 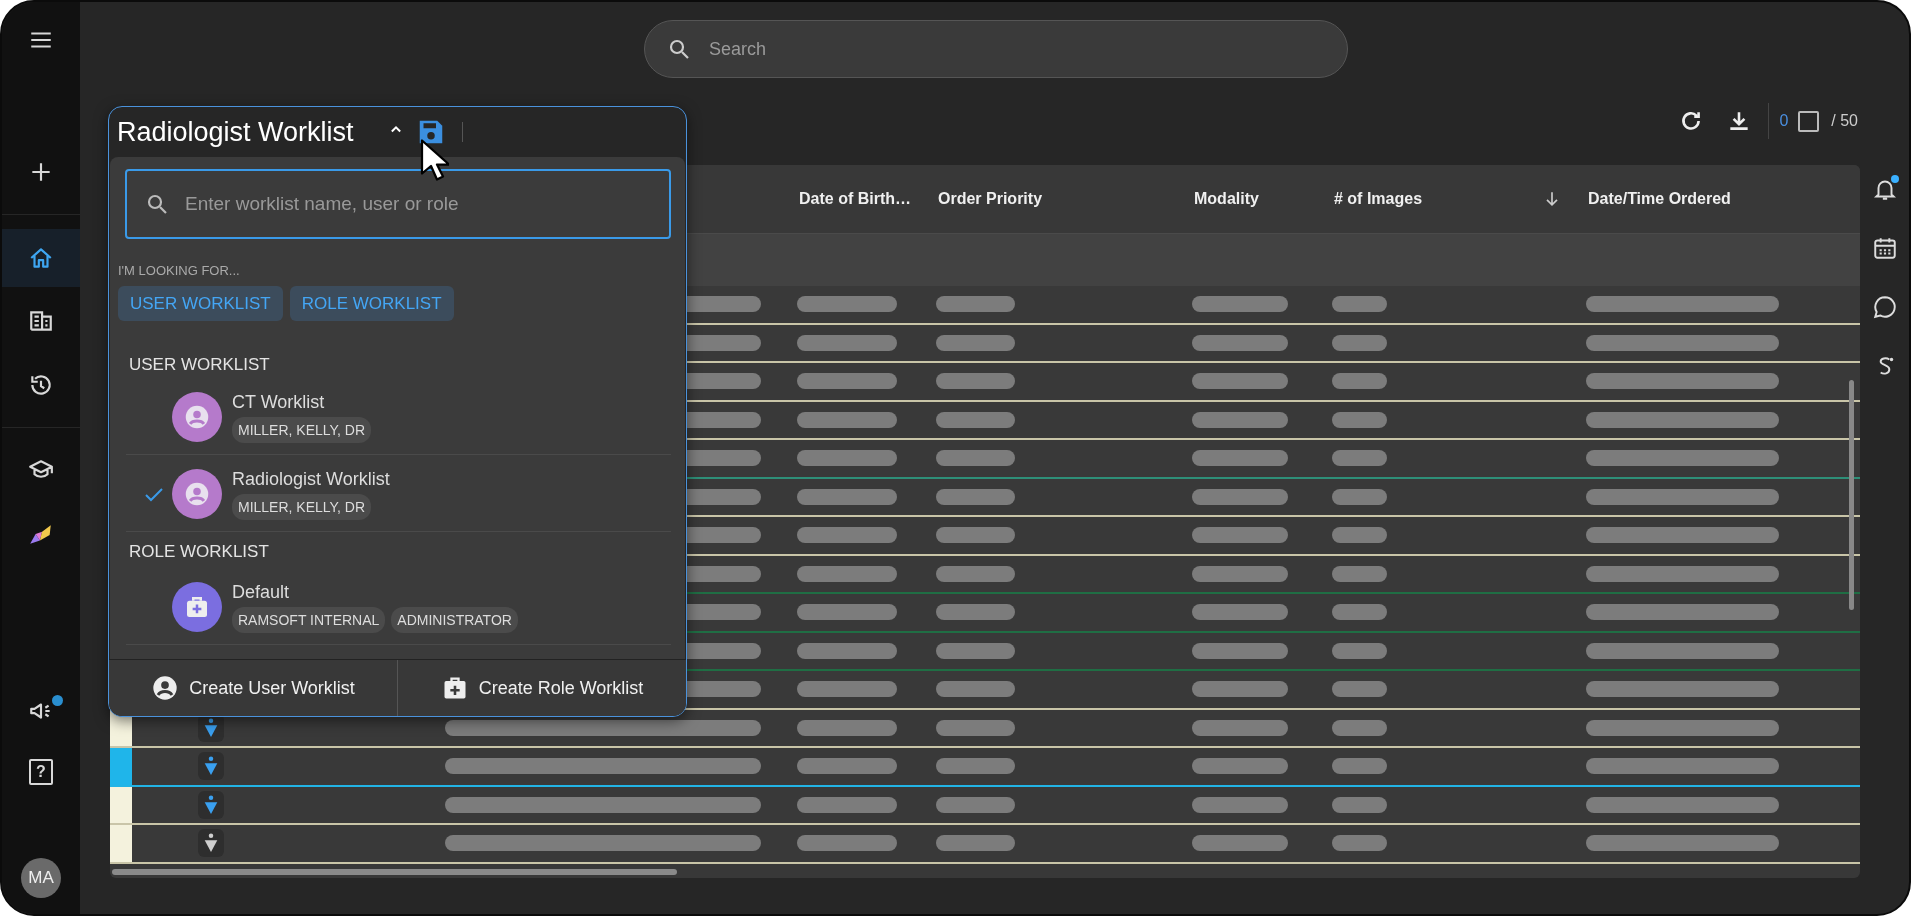 I want to click on page-size: / 50, so click(x=1844, y=121).